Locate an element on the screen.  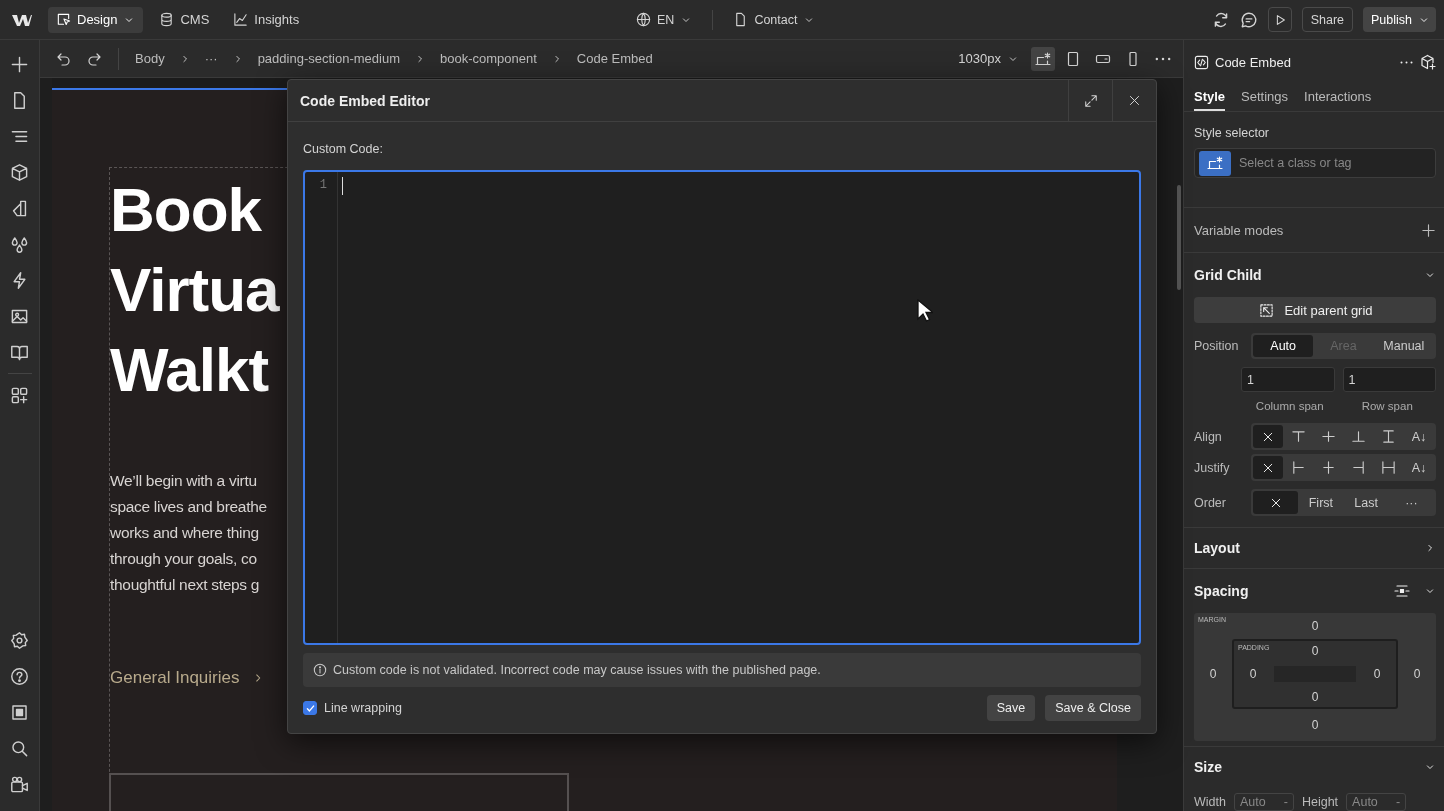
line-chart-icon is located at coordinates (241, 19).